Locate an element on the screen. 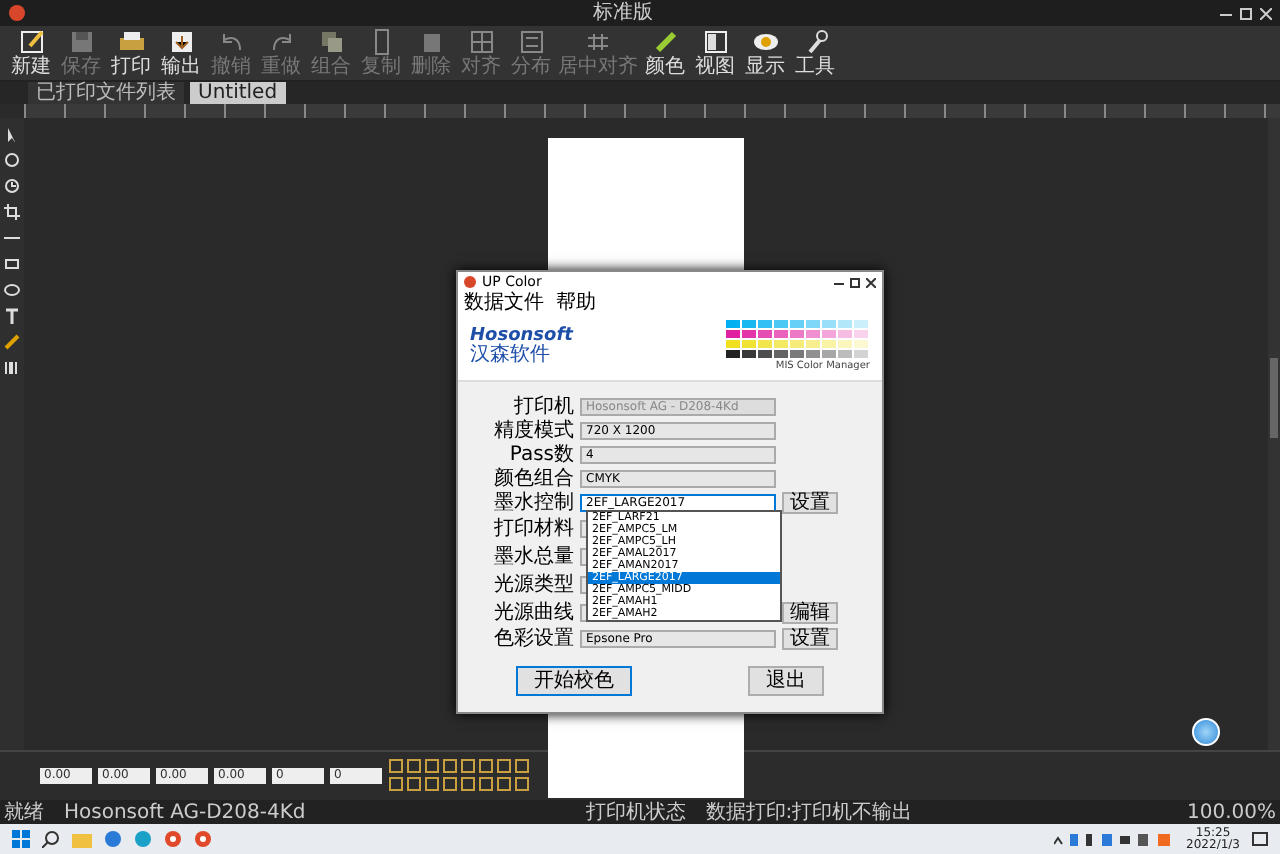  start-button: 开始校色 is located at coordinates (574, 681).